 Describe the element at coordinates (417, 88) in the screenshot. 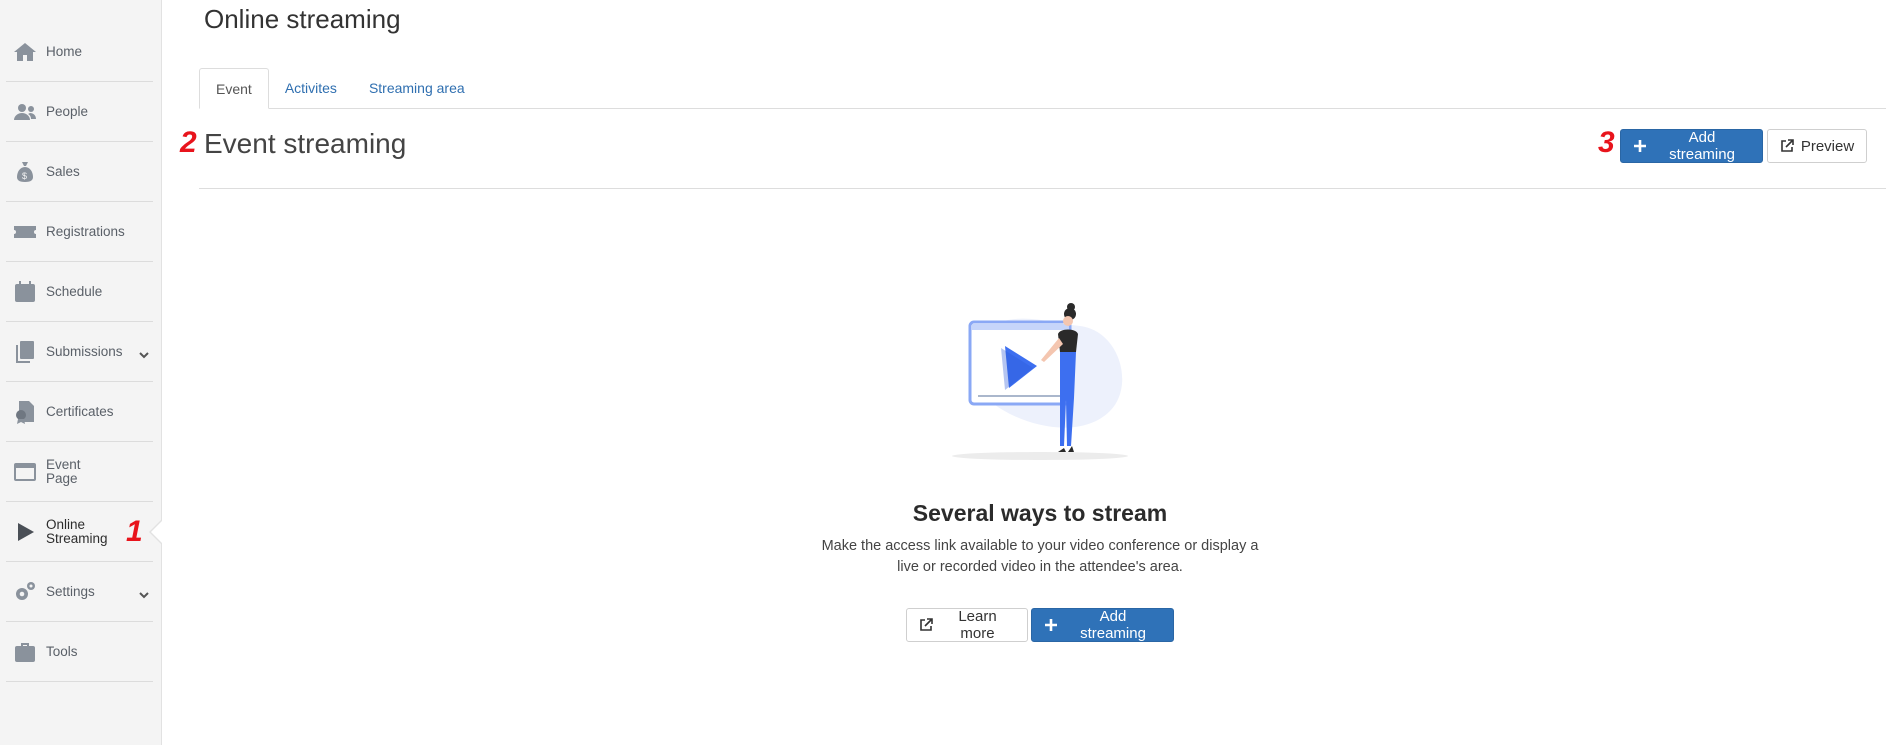

I see `tab-streaming-area: Streaming area` at that location.